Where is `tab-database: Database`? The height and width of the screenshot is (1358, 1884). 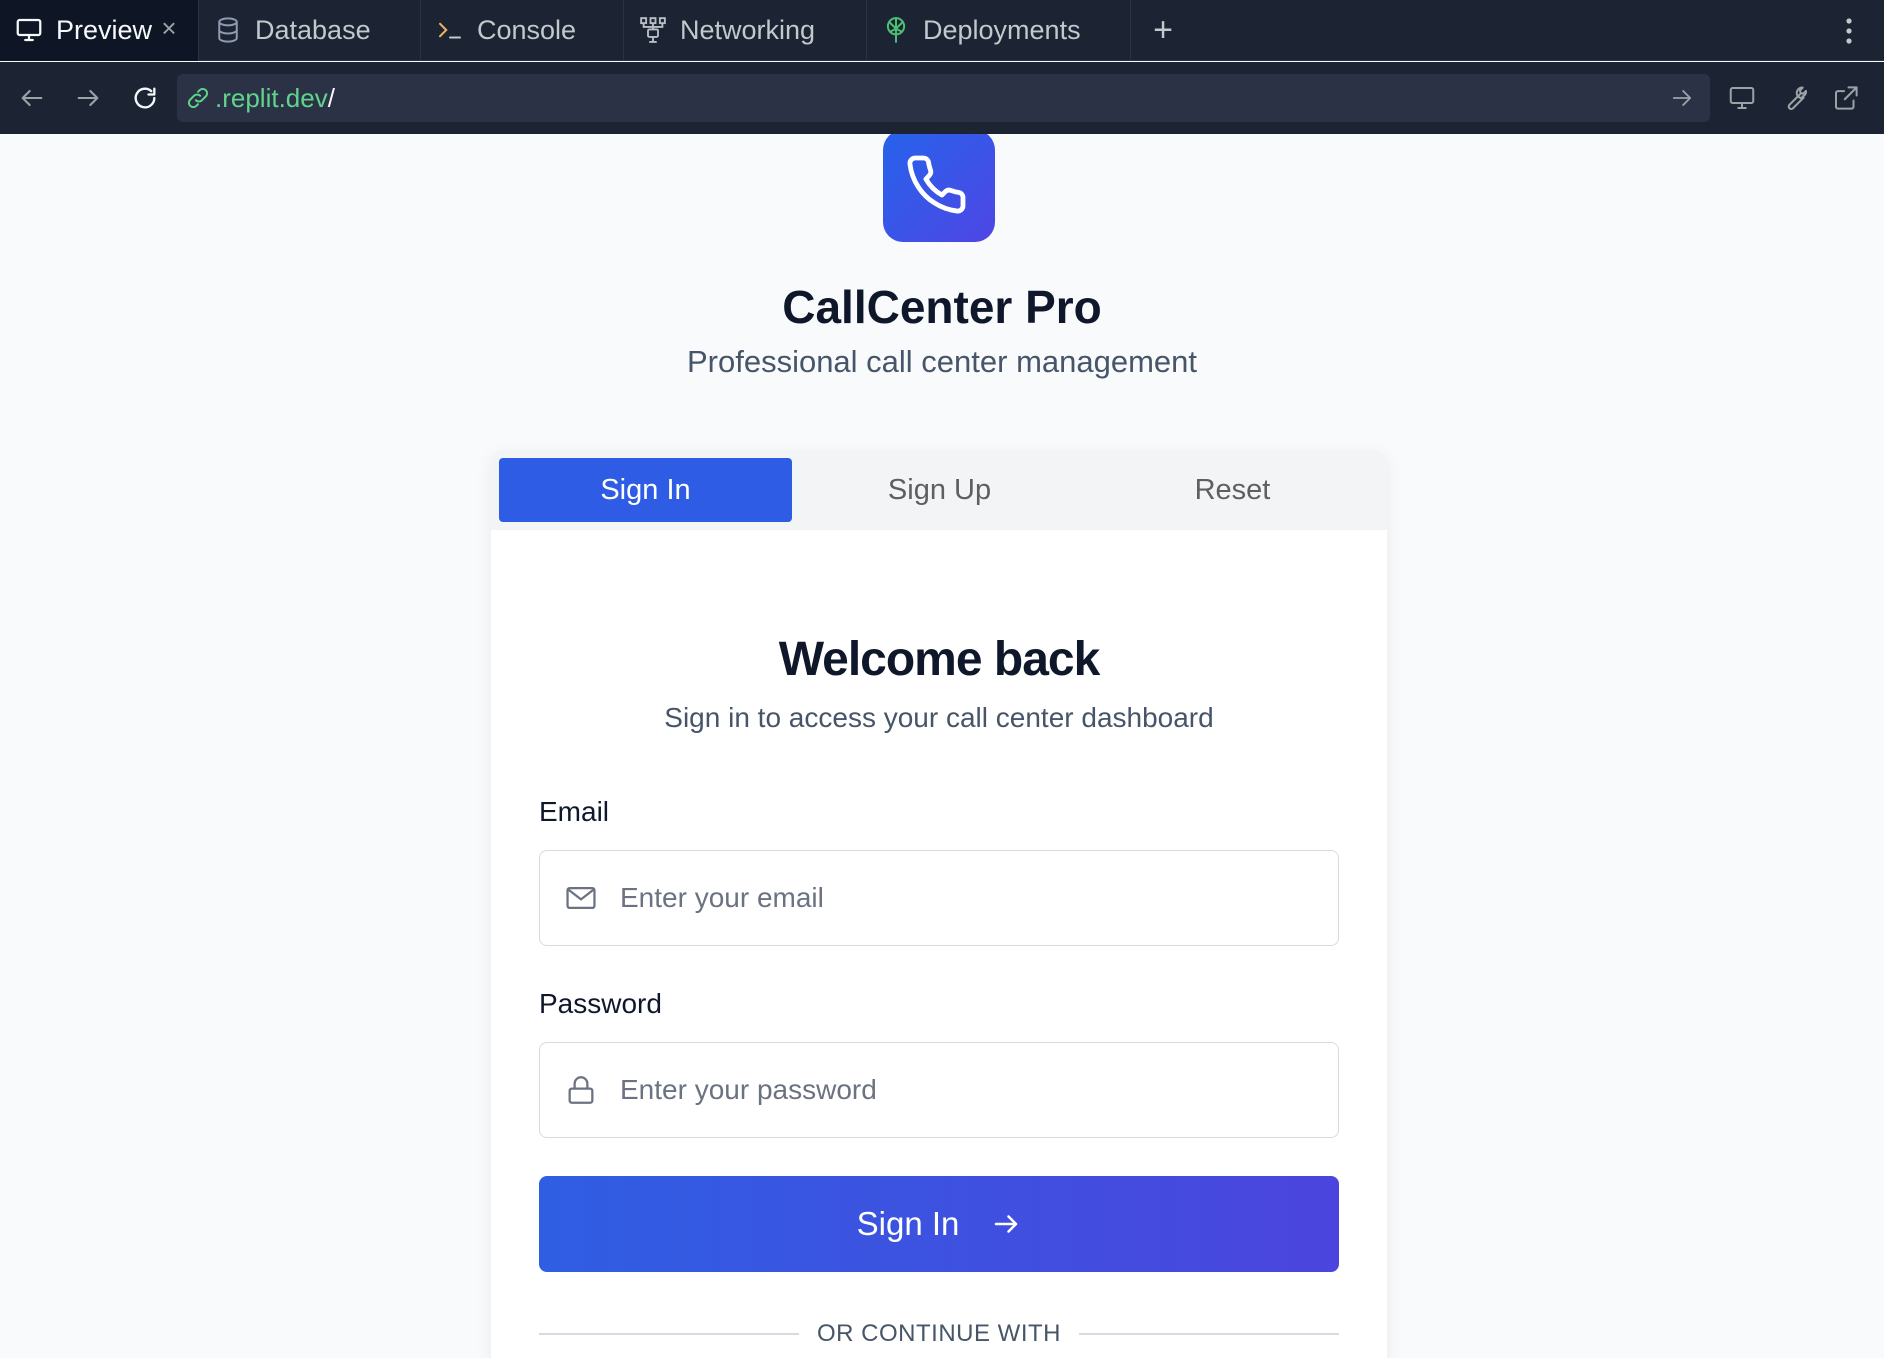
tab-database: Database is located at coordinates (310, 30).